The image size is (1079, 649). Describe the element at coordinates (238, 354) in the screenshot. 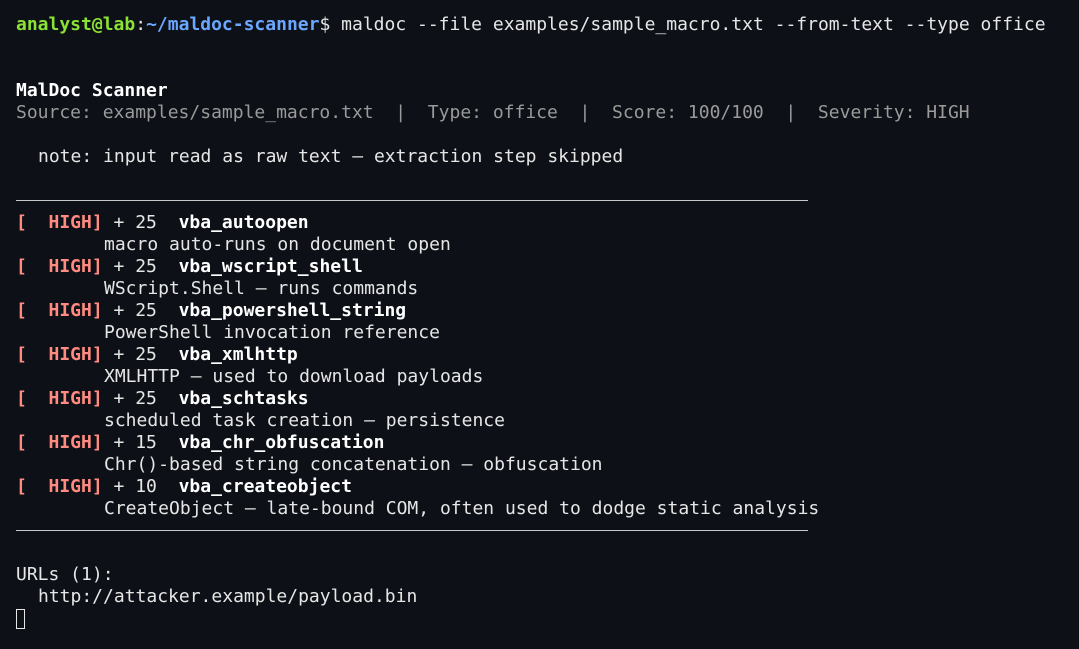

I see `finding-rule-name: vba_xmlhttp` at that location.